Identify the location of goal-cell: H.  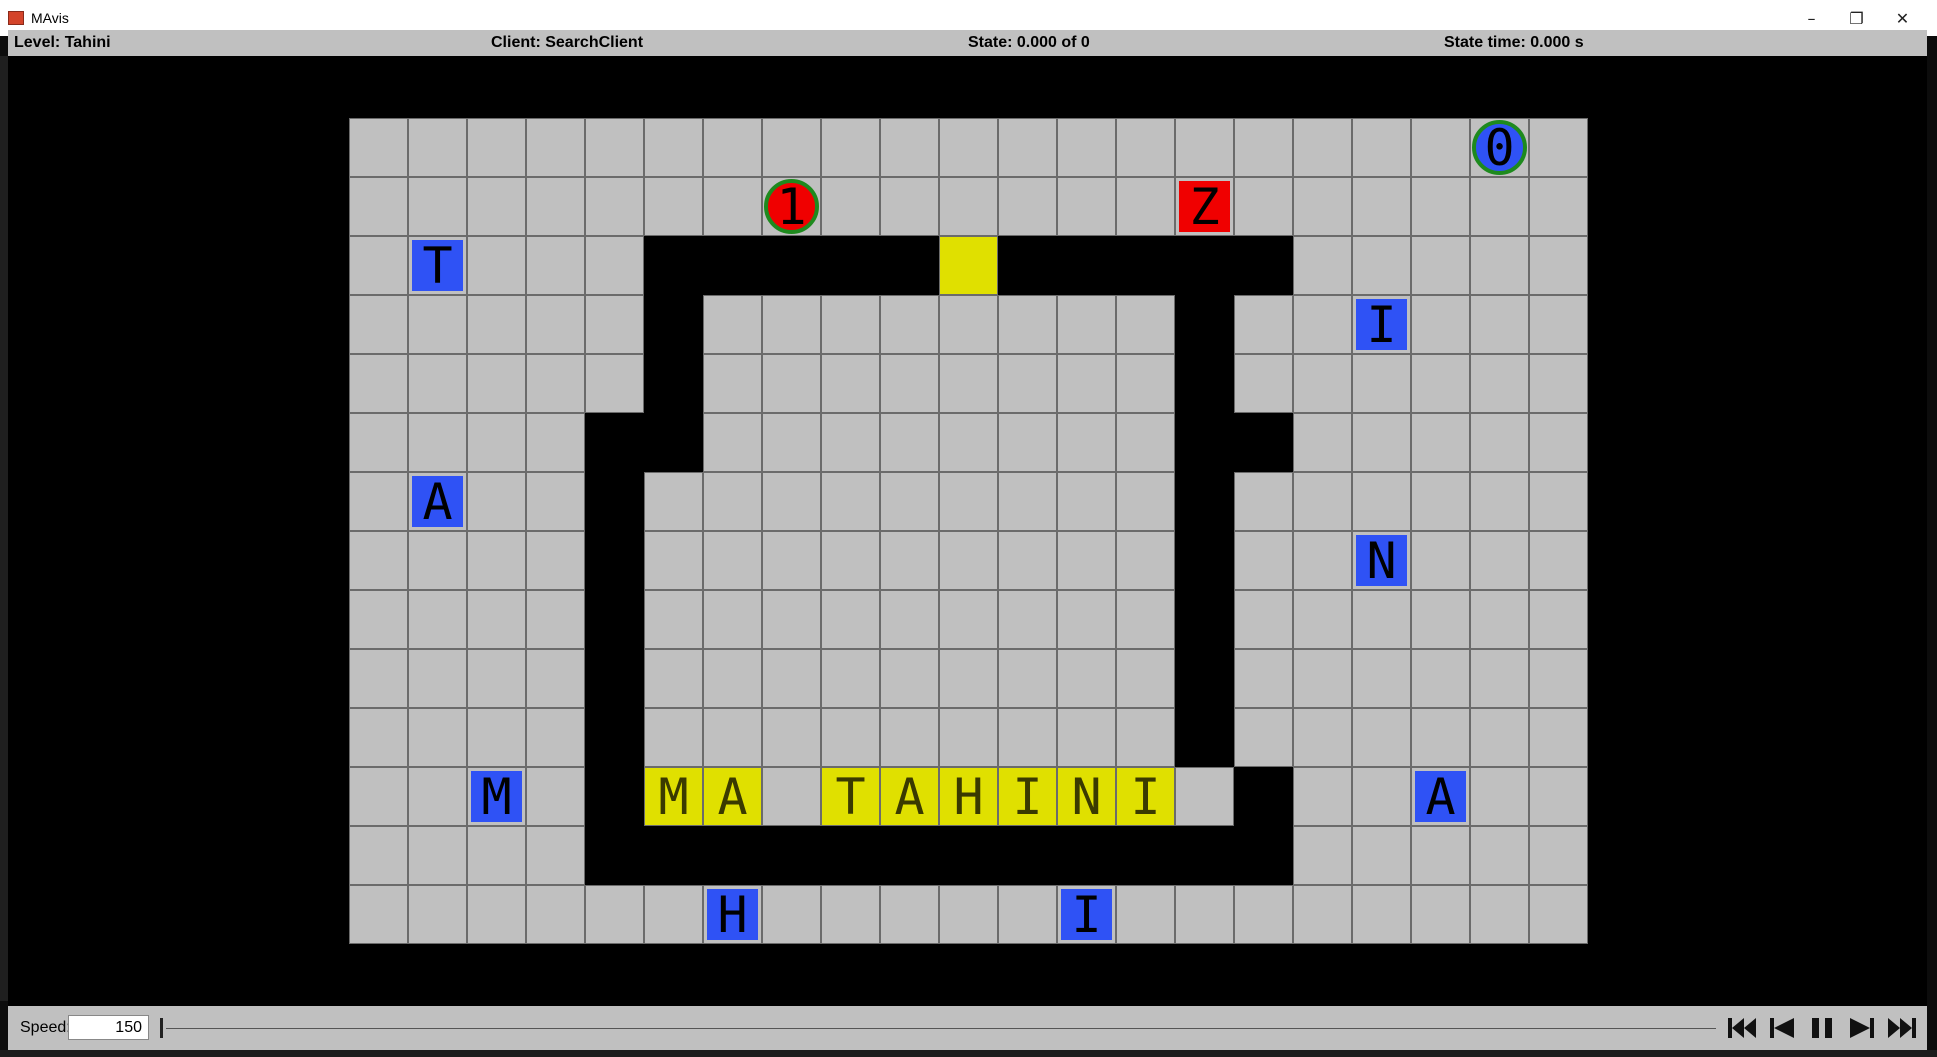
(968, 796).